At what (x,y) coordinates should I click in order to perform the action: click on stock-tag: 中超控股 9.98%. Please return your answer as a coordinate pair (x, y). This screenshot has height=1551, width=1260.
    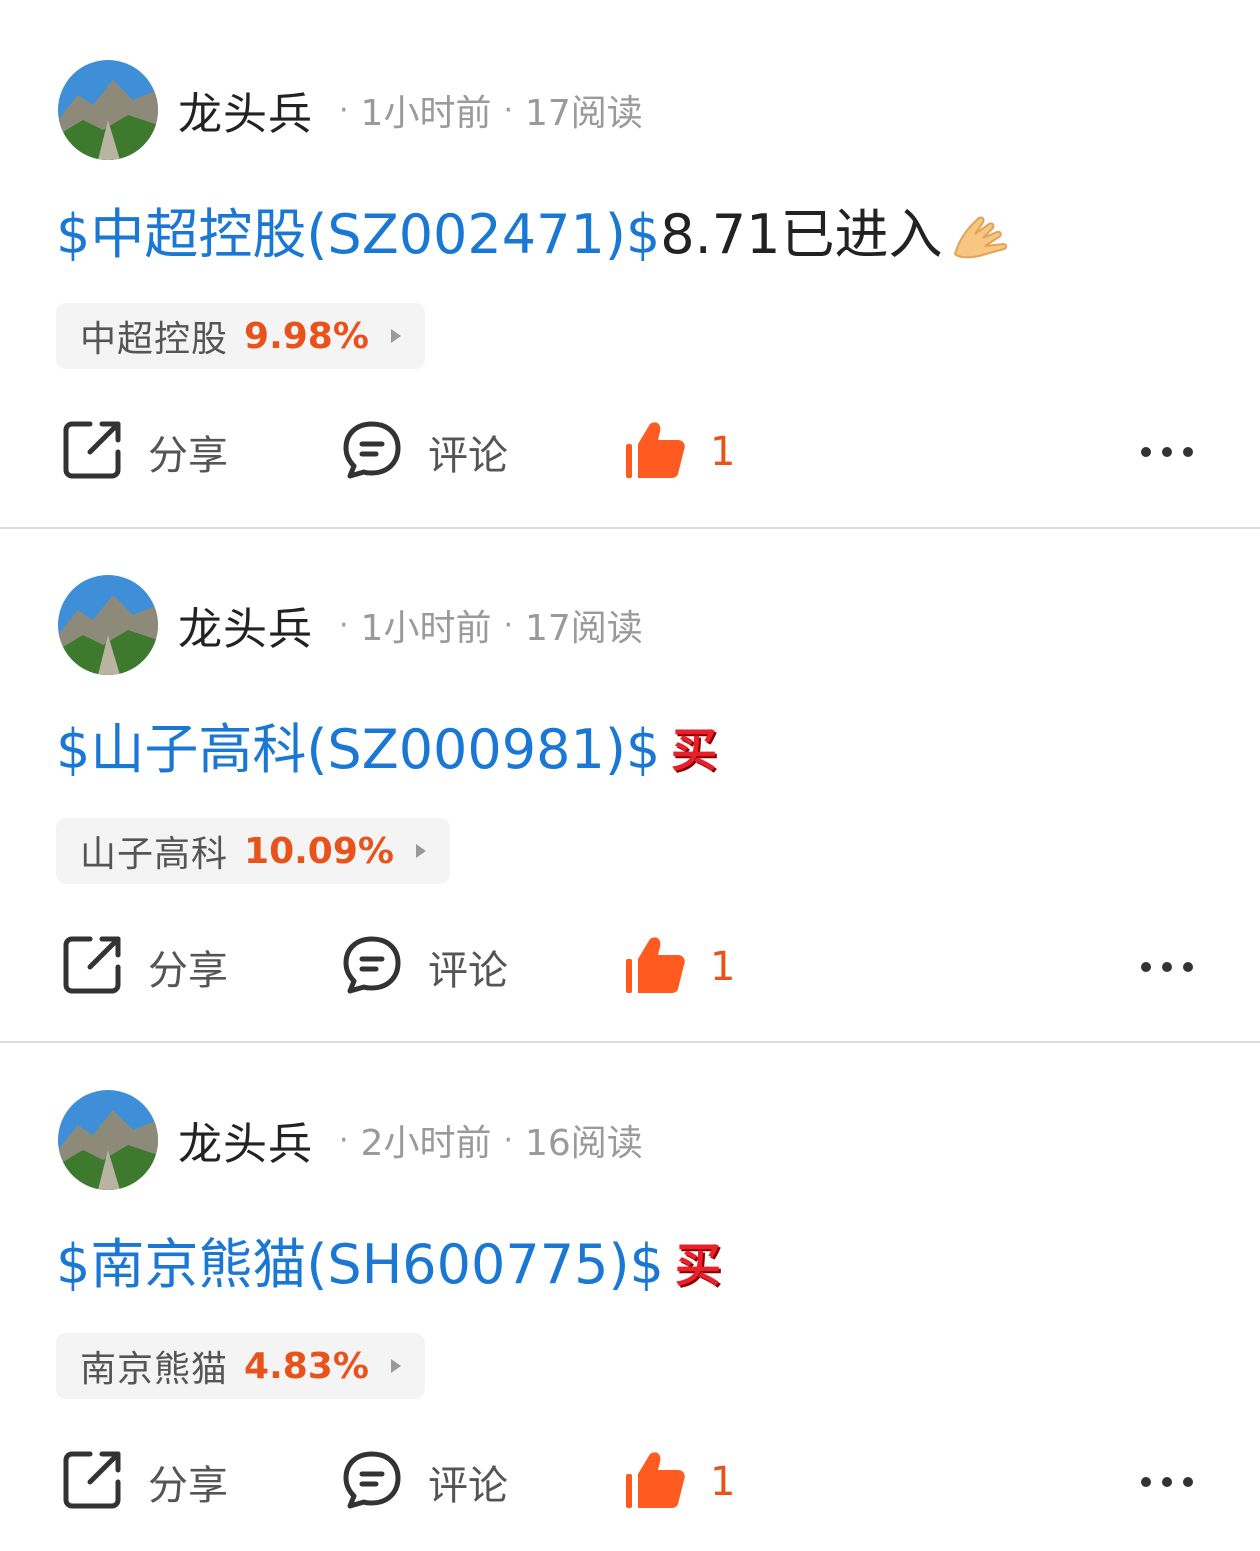
    Looking at the image, I should click on (240, 336).